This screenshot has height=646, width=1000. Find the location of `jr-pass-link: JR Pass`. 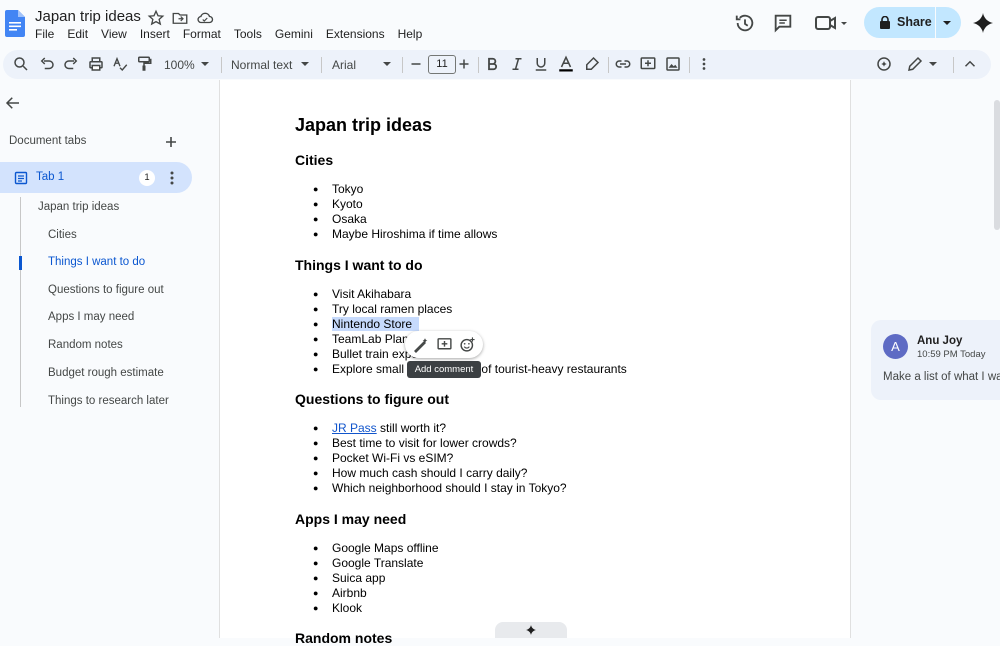

jr-pass-link: JR Pass is located at coordinates (354, 428).